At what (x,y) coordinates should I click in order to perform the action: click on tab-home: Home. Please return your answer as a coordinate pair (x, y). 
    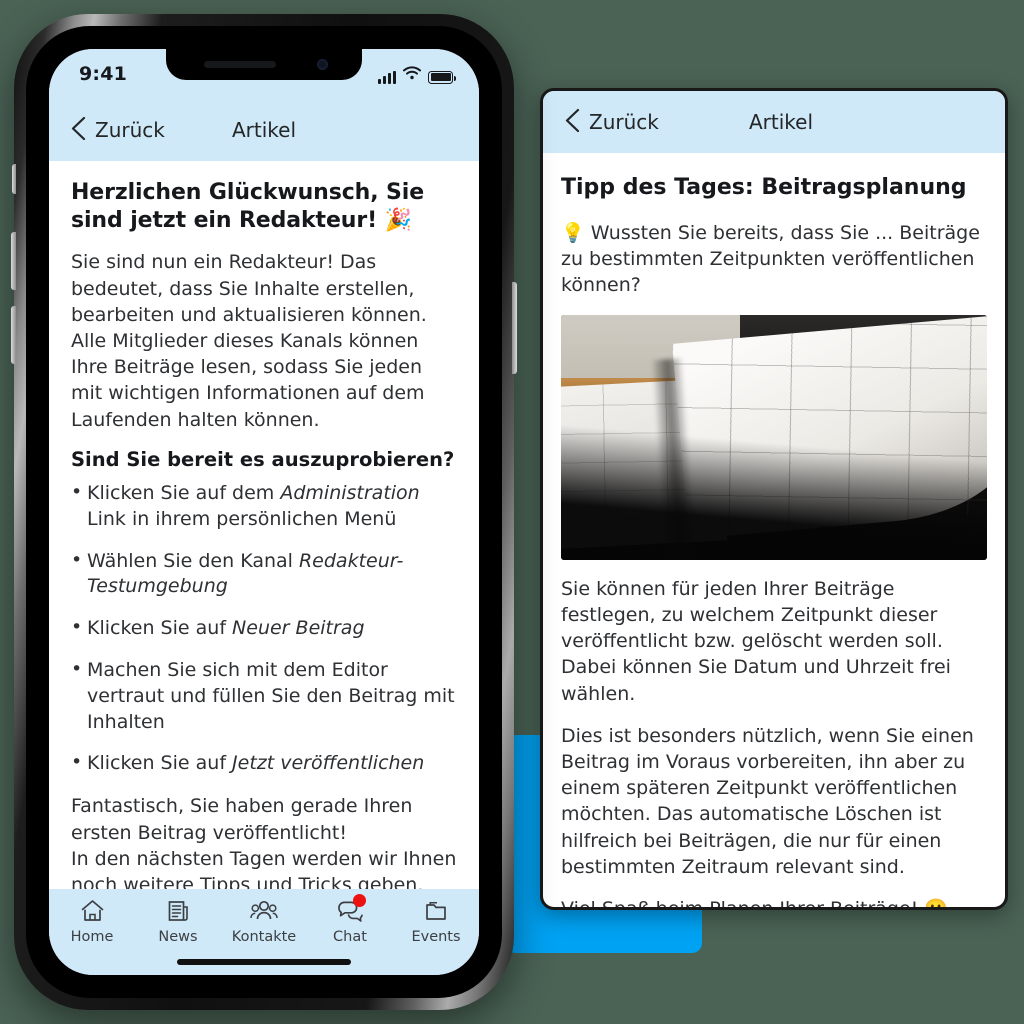
    Looking at the image, I should click on (92, 921).